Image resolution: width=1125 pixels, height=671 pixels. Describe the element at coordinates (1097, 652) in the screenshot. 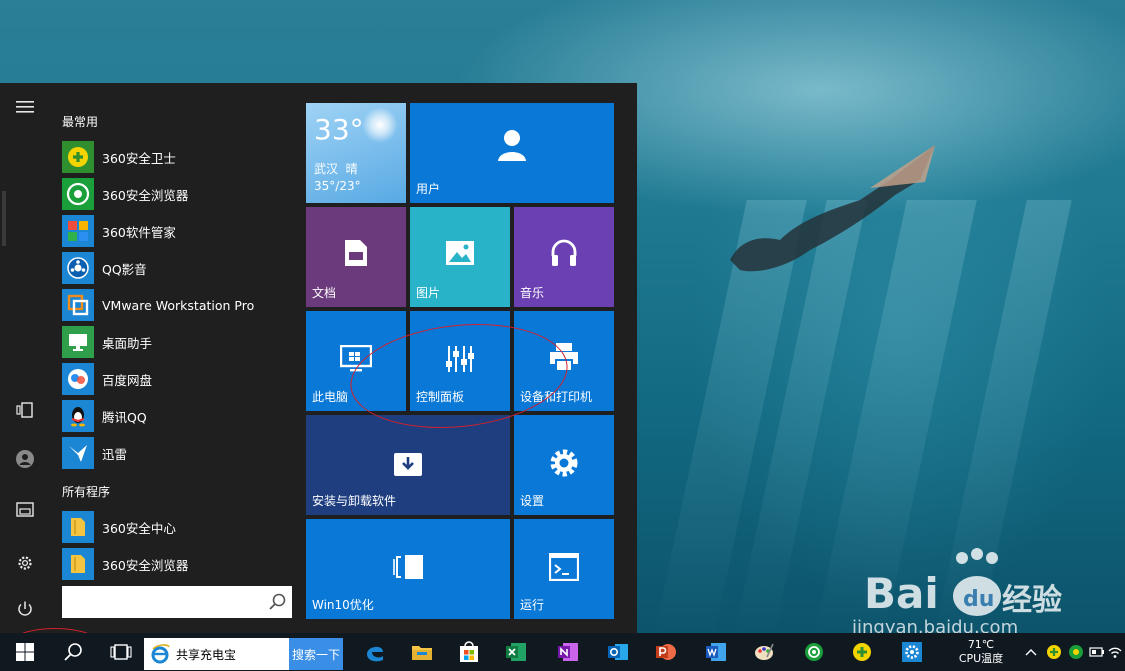

I see `battery-icon` at that location.